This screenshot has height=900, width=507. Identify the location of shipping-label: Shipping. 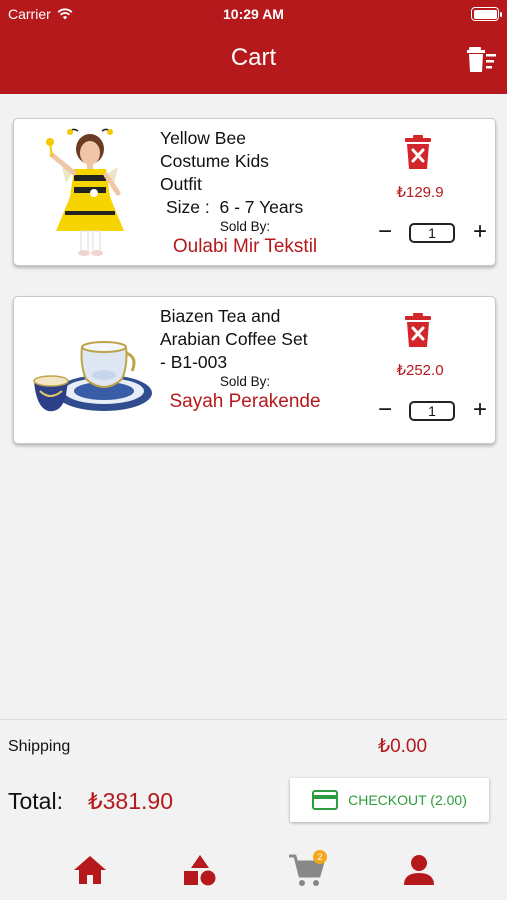
(39, 746).